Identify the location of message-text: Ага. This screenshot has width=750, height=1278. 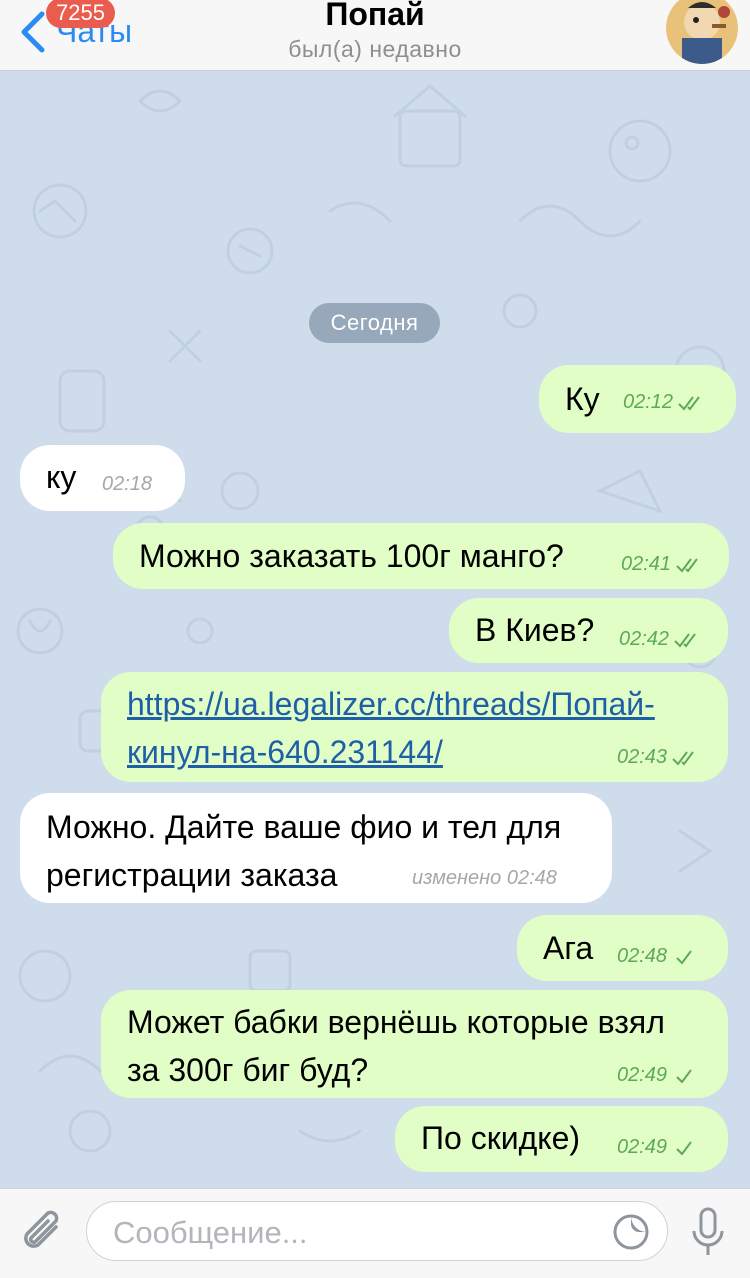
(568, 948).